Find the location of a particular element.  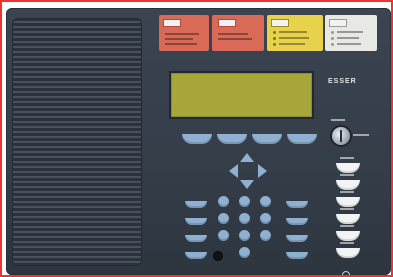

arrow-left-key is located at coordinates (233, 171).